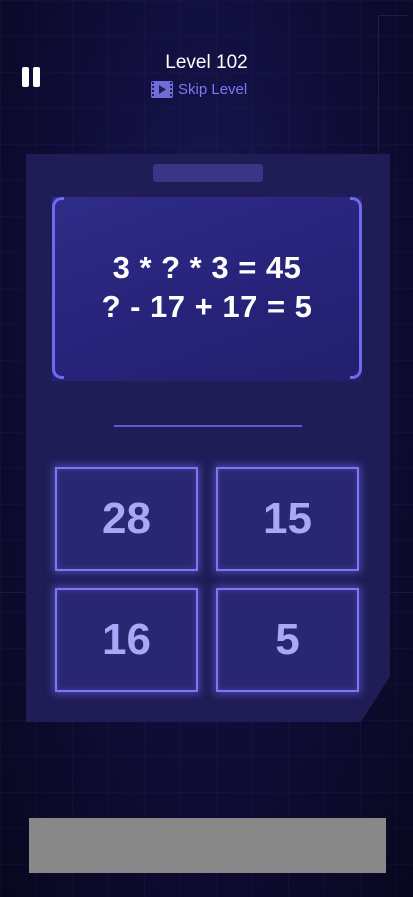 Image resolution: width=413 pixels, height=897 pixels. Describe the element at coordinates (356, 288) in the screenshot. I see `right-bracket` at that location.